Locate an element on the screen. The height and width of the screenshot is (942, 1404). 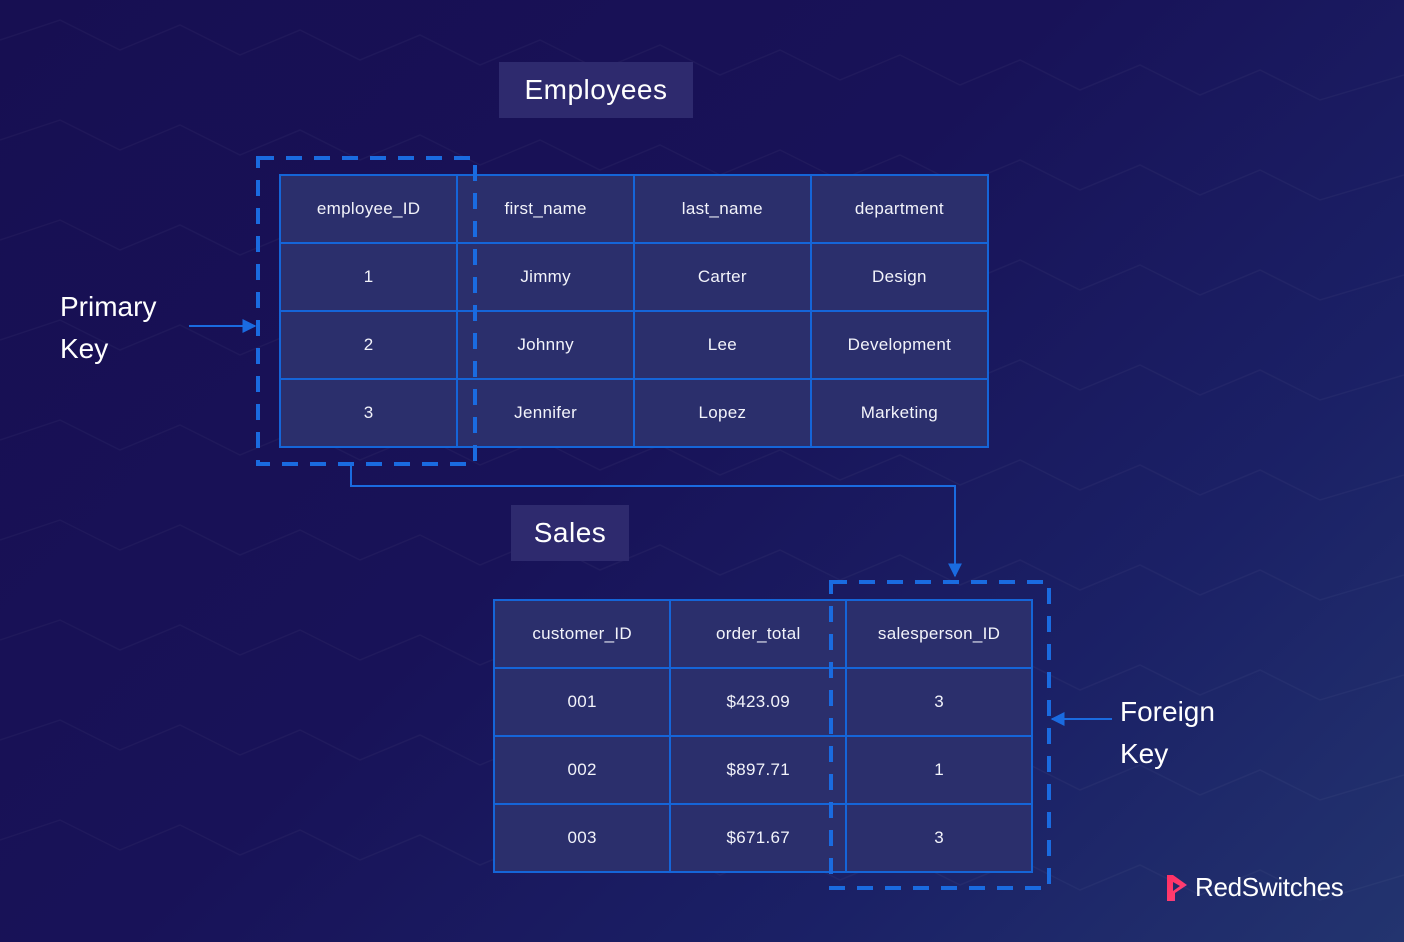
primary-key-label: Primary Key is located at coordinates (108, 328).